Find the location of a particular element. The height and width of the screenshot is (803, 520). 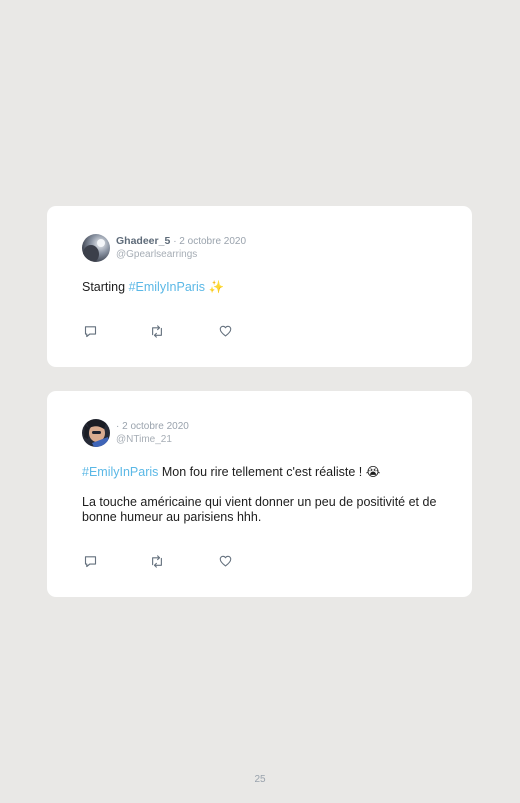

user-handle: @NTime_21 is located at coordinates (152, 439).